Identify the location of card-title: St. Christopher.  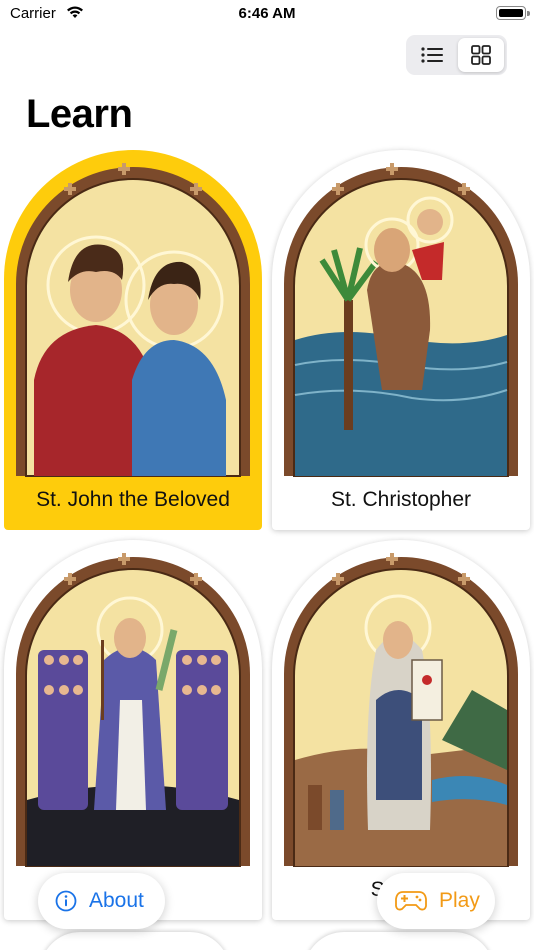
(401, 499).